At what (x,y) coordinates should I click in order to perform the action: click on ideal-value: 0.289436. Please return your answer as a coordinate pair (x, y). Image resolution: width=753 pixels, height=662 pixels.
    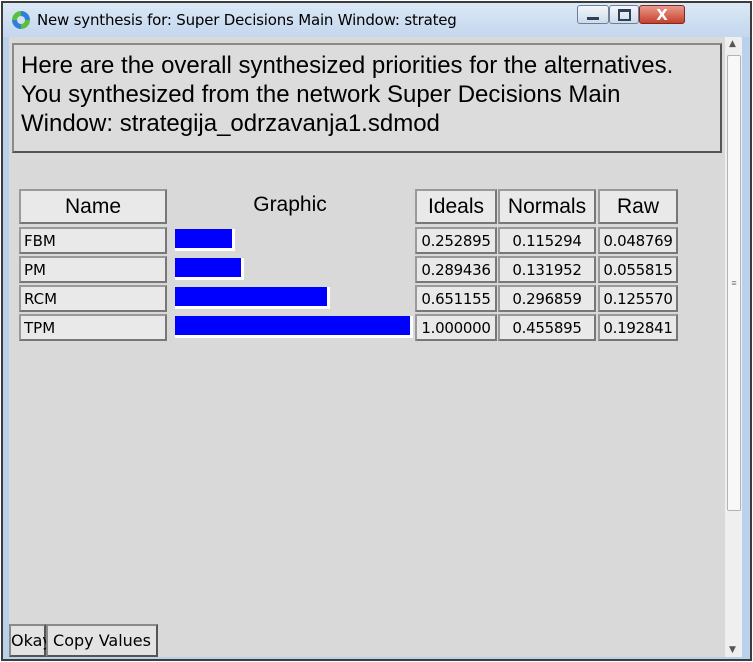
    Looking at the image, I should click on (456, 269).